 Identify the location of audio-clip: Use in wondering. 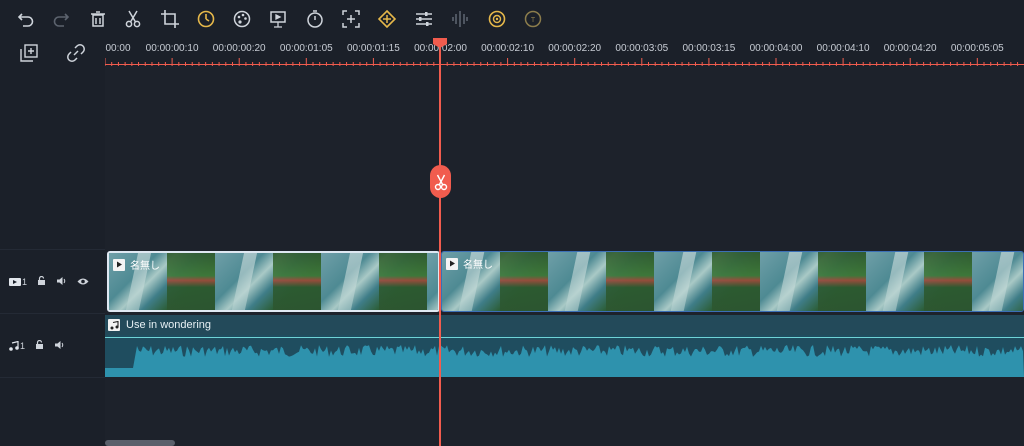
(564, 346).